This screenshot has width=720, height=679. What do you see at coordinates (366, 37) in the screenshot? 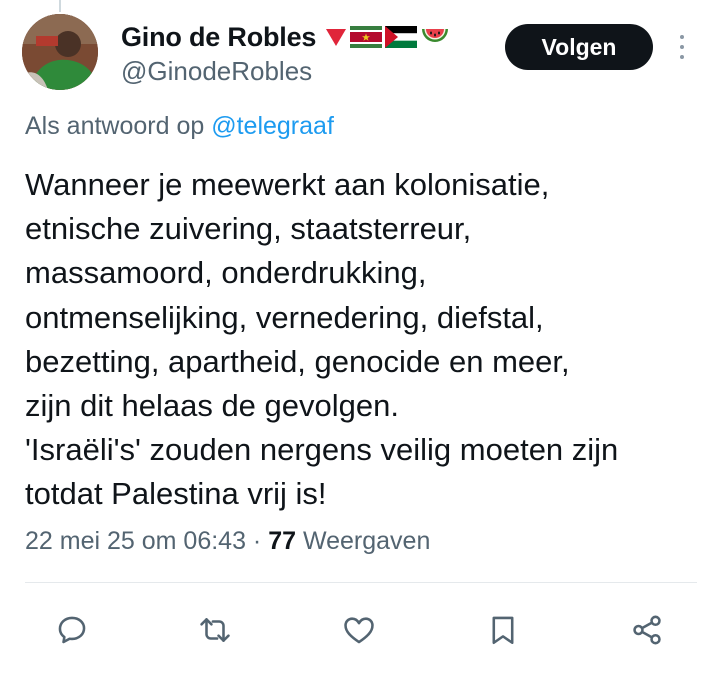
I see `flag-suriname-icon` at bounding box center [366, 37].